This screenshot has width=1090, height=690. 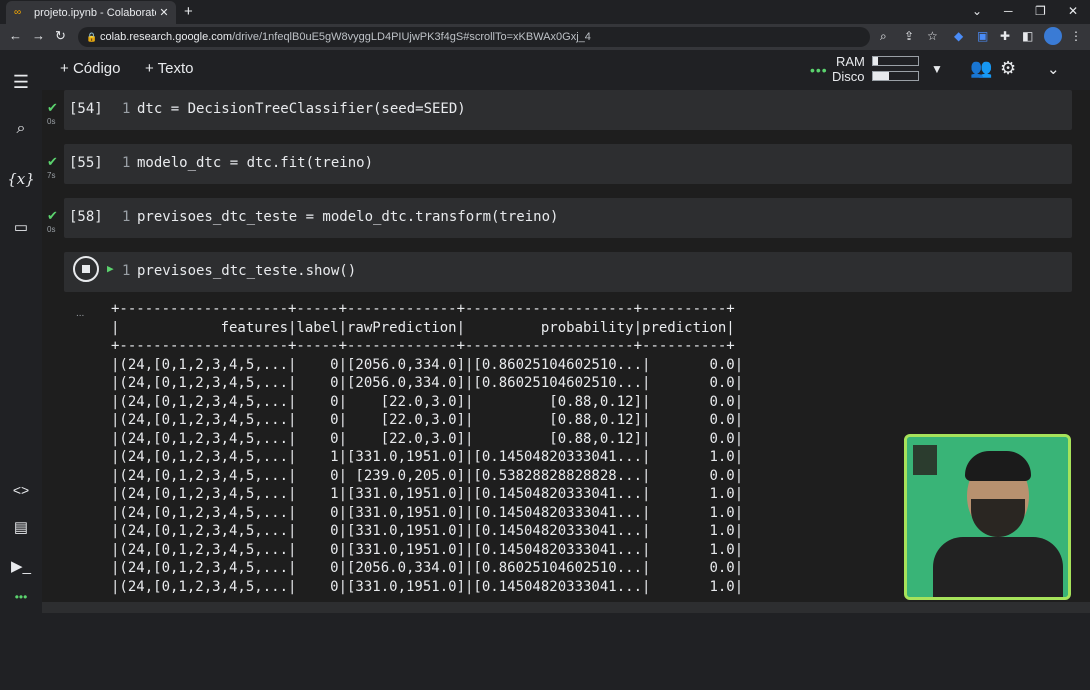 I want to click on cell-exec-count: [58], so click(x=86, y=217).